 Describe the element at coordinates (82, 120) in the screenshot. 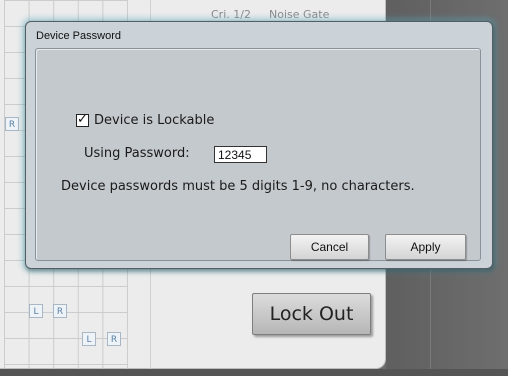

I see `lockable-checkbox: ✓` at that location.